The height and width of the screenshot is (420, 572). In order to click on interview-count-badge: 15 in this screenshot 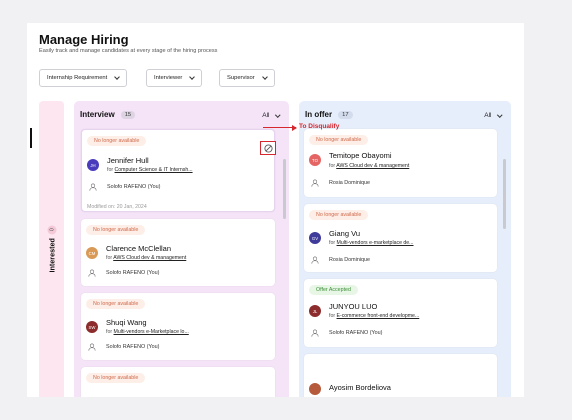, I will do `click(128, 114)`.